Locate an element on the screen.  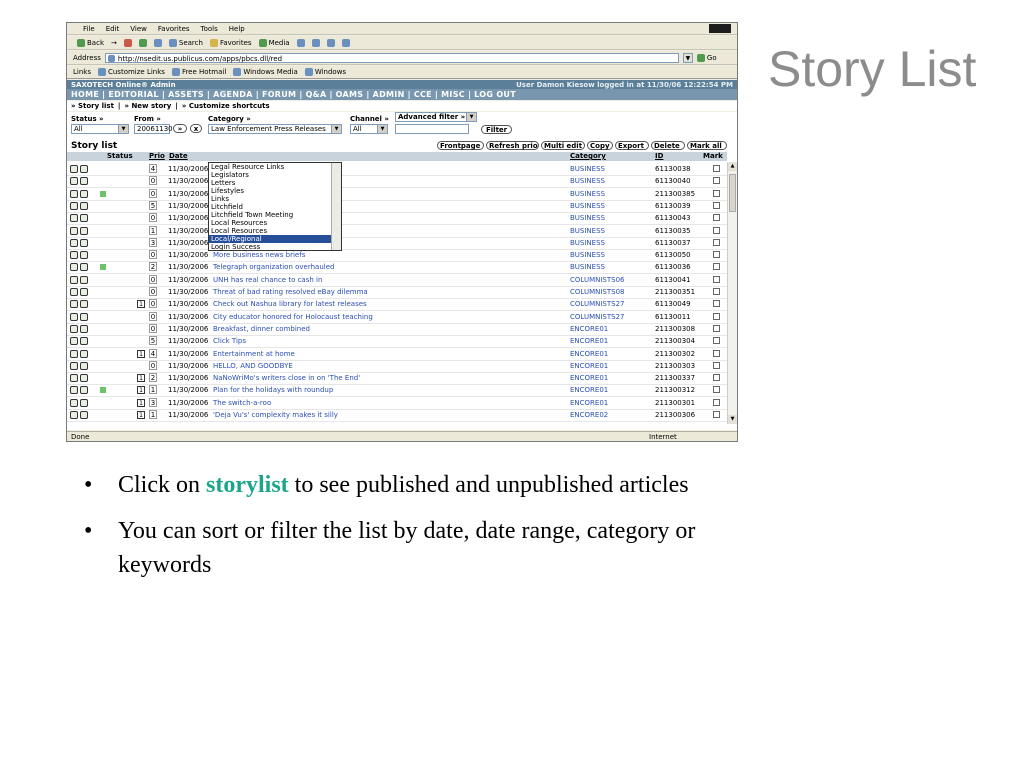
col-prio: Prio is located at coordinates (157, 156).